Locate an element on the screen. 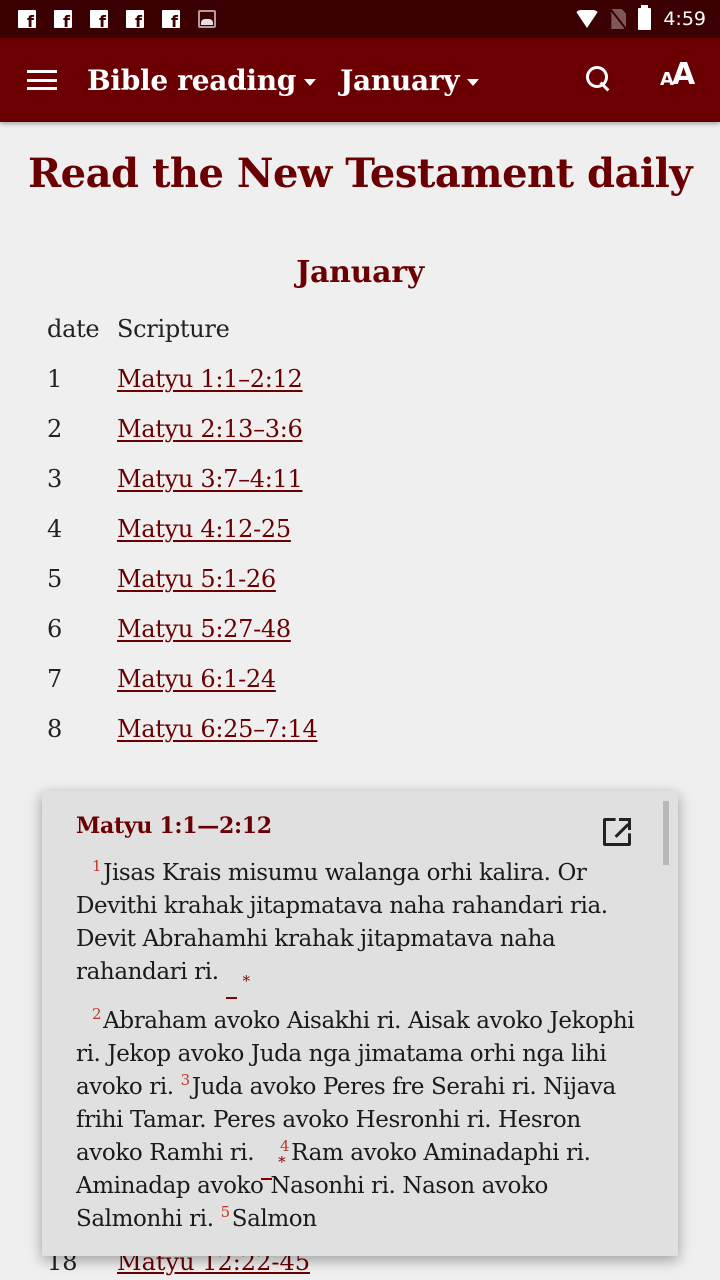  scripture-link: Matyu 3:7–4:11 is located at coordinates (210, 479).